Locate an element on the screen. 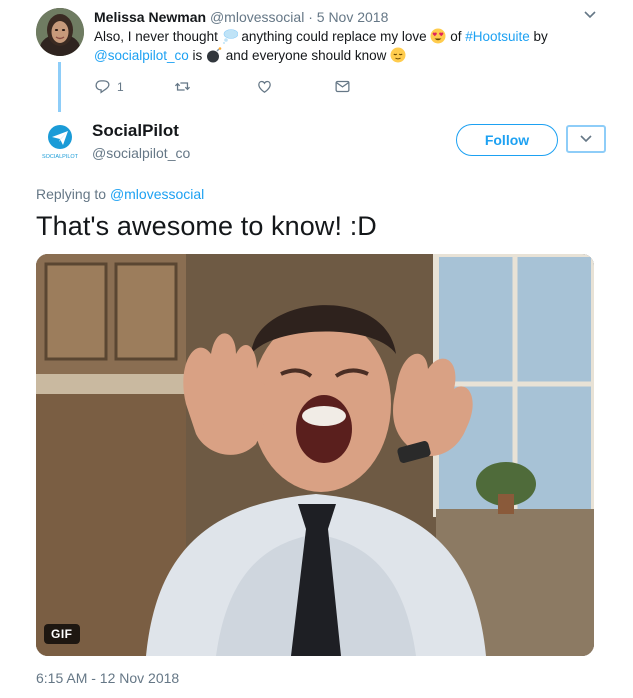 Image resolution: width=633 pixels, height=698 pixels. text-segment: of is located at coordinates (456, 36).